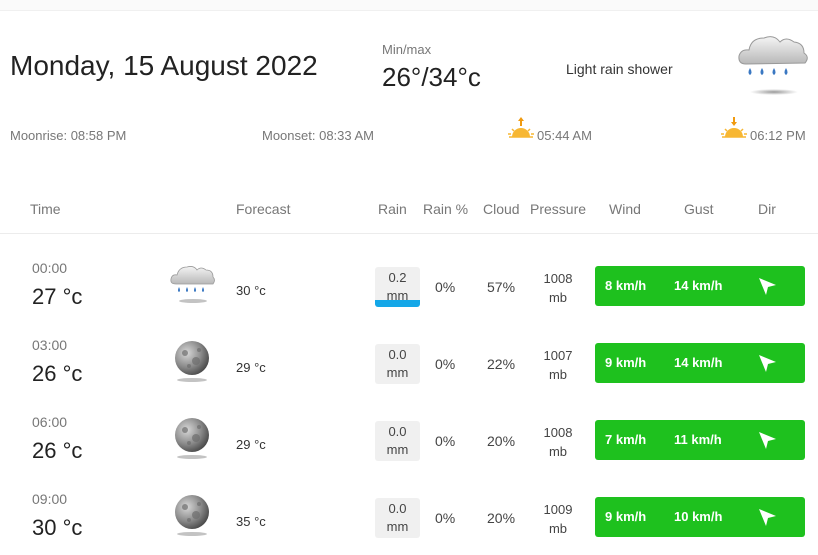 This screenshot has height=555, width=818. I want to click on condition-text: Light rain shower, so click(619, 69).